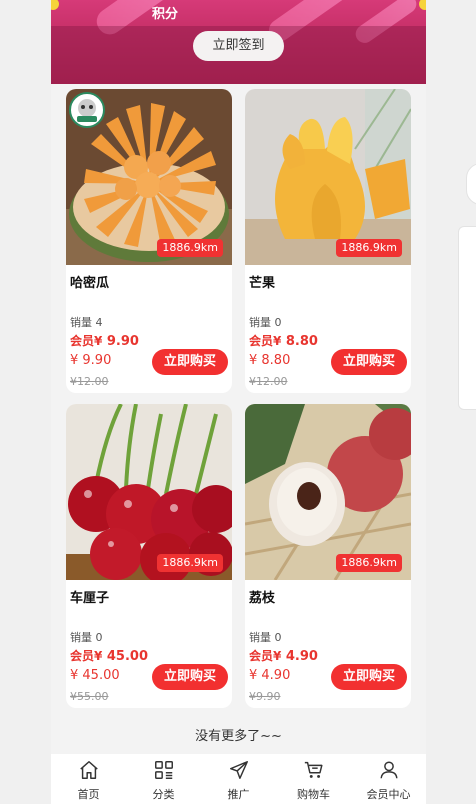  Describe the element at coordinates (313, 779) in the screenshot. I see `tab-cart: 购物车` at that location.